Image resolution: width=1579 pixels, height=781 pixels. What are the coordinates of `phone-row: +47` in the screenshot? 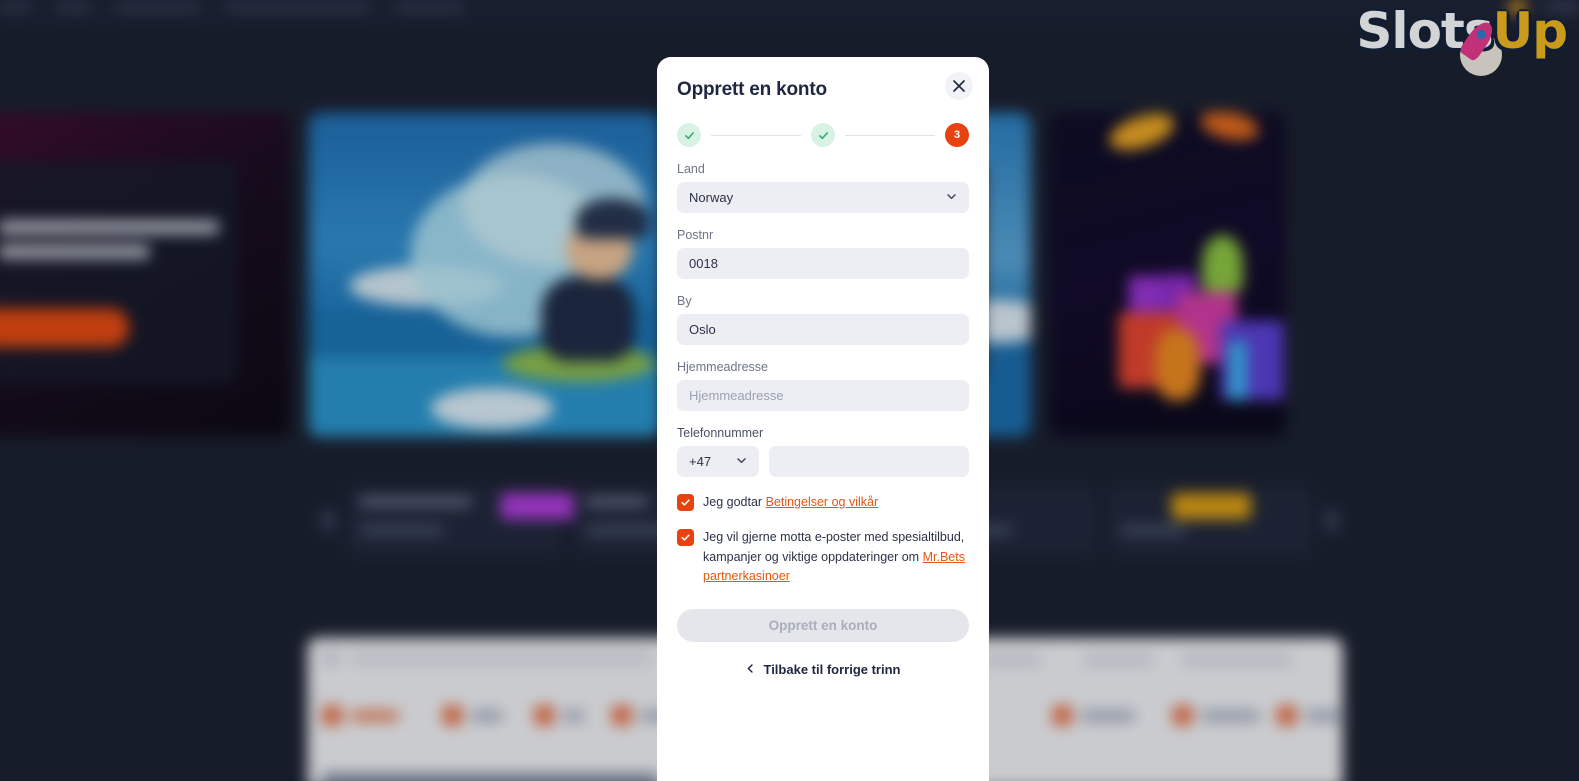 It's located at (823, 461).